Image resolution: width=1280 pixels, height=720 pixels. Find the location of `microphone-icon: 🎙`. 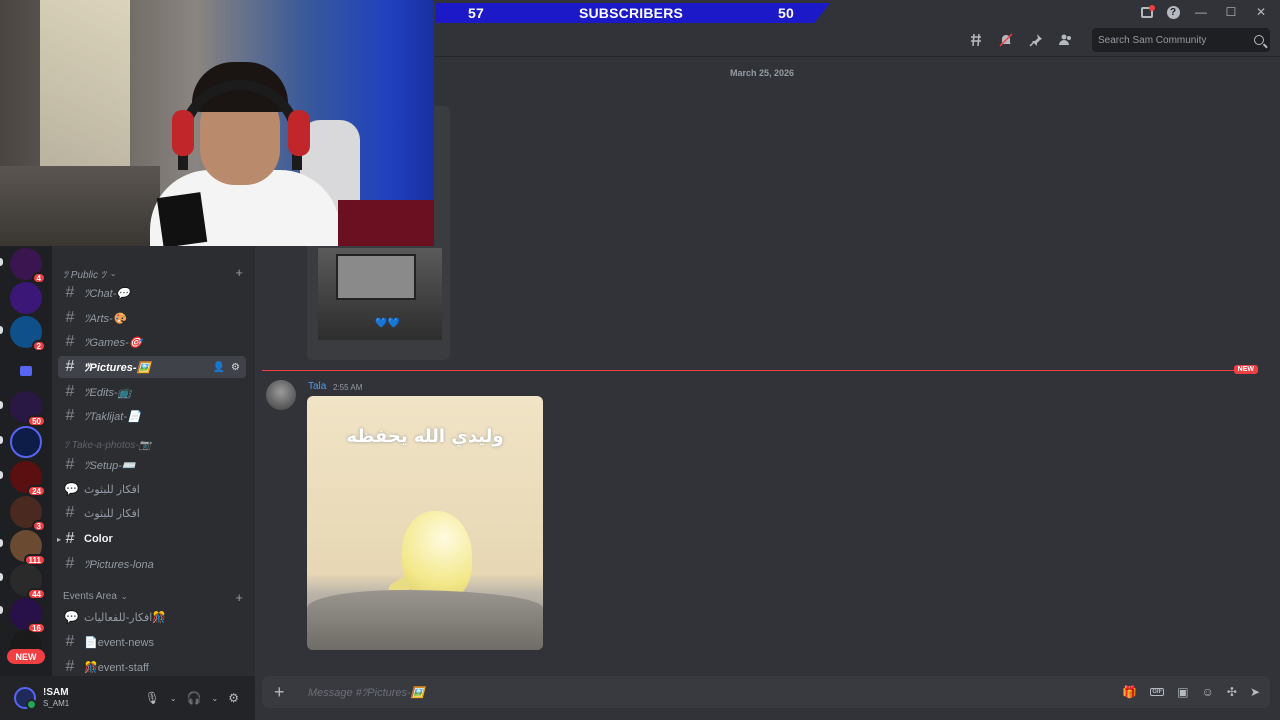

microphone-icon: 🎙 is located at coordinates (152, 698).